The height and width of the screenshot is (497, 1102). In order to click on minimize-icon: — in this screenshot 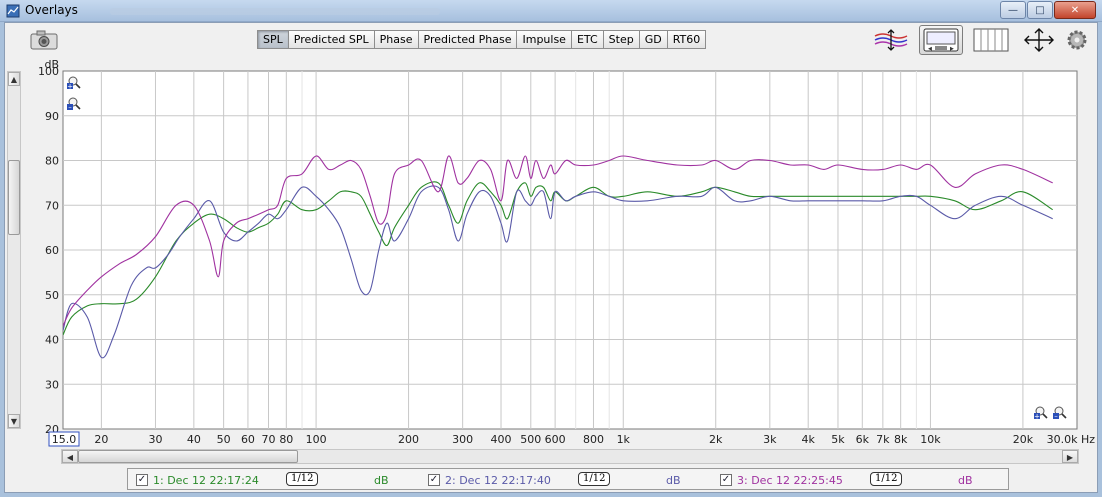, I will do `click(1013, 10)`.